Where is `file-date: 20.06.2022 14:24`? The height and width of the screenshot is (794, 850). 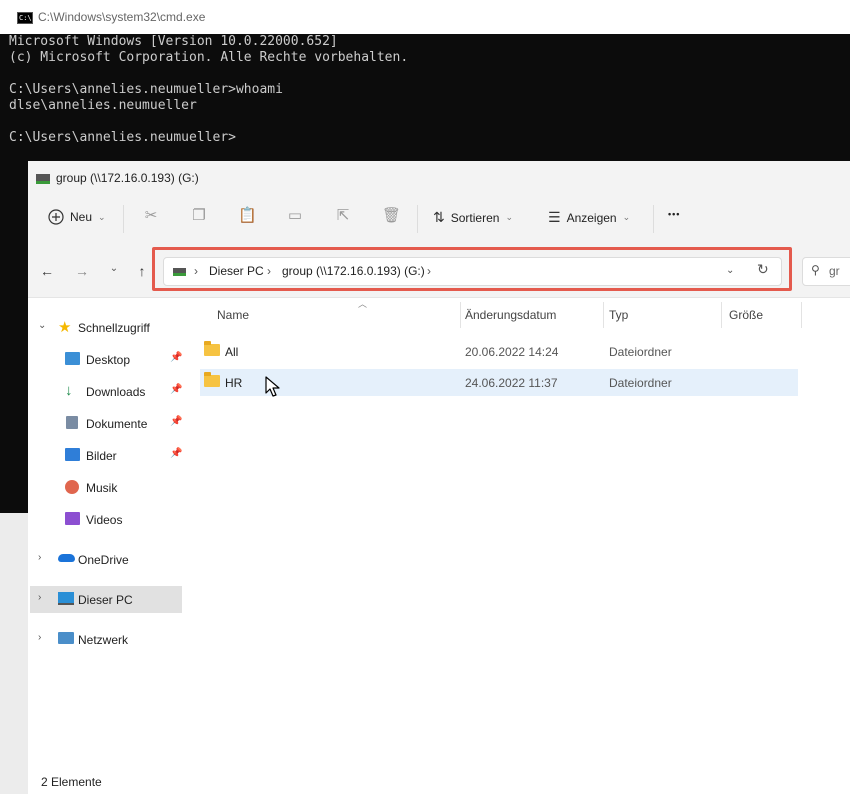 file-date: 20.06.2022 14:24 is located at coordinates (512, 352).